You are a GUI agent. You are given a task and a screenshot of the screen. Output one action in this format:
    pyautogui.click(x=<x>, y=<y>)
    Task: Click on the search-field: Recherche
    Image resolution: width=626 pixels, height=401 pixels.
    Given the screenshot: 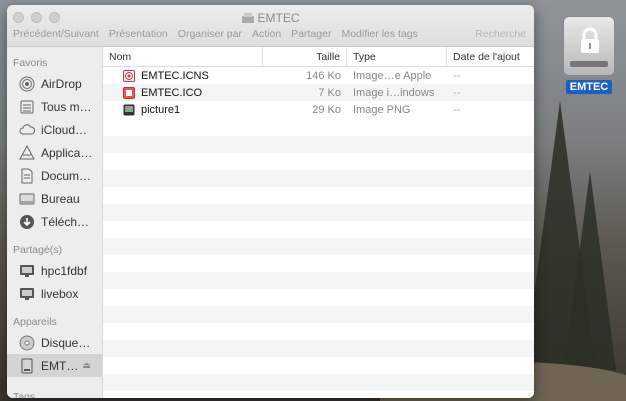 What is the action you would take?
    pyautogui.click(x=500, y=34)
    